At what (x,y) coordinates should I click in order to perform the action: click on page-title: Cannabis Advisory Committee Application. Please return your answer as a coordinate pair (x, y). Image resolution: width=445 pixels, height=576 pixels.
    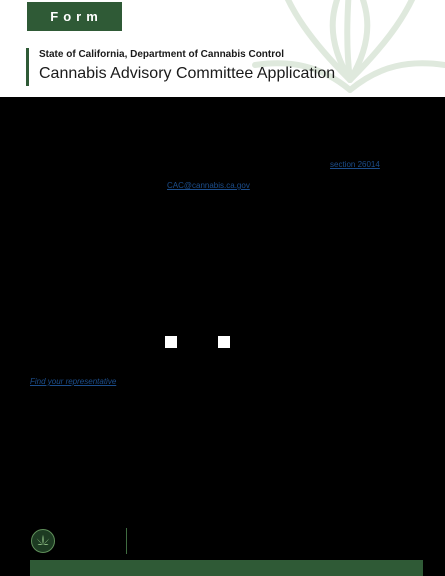
    Looking at the image, I should click on (187, 73).